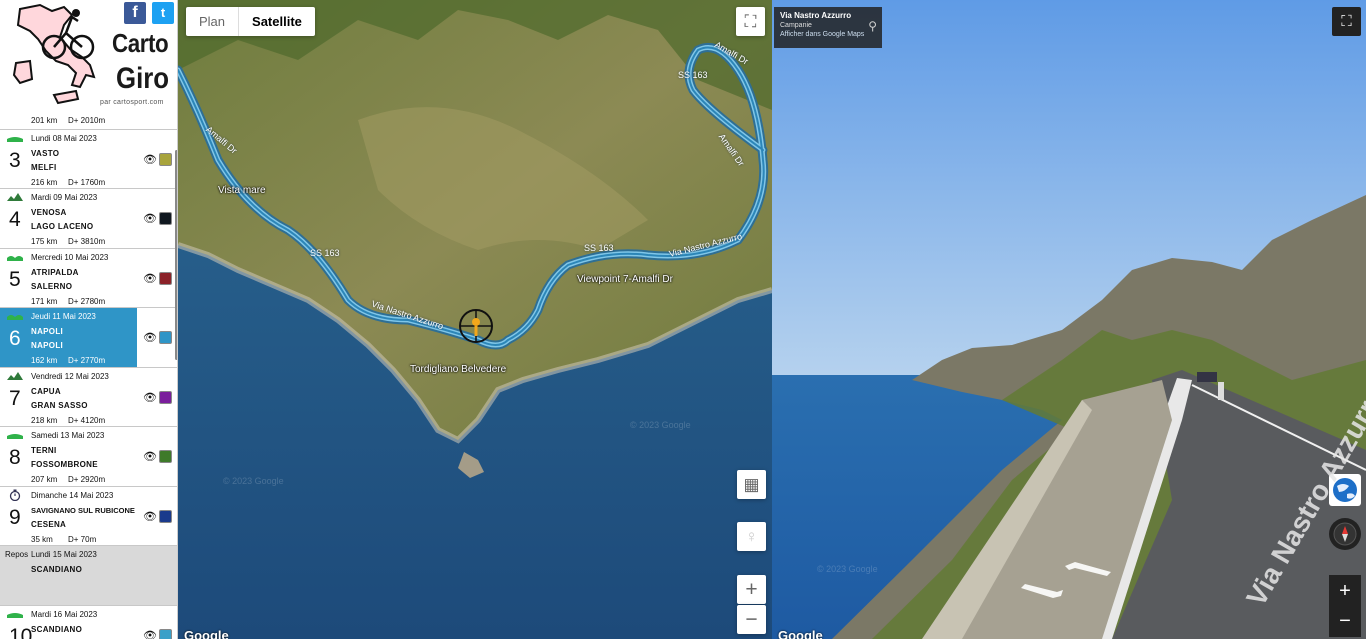 The width and height of the screenshot is (1366, 639). Describe the element at coordinates (751, 484) in the screenshot. I see `map-layers-icon: ▦` at that location.